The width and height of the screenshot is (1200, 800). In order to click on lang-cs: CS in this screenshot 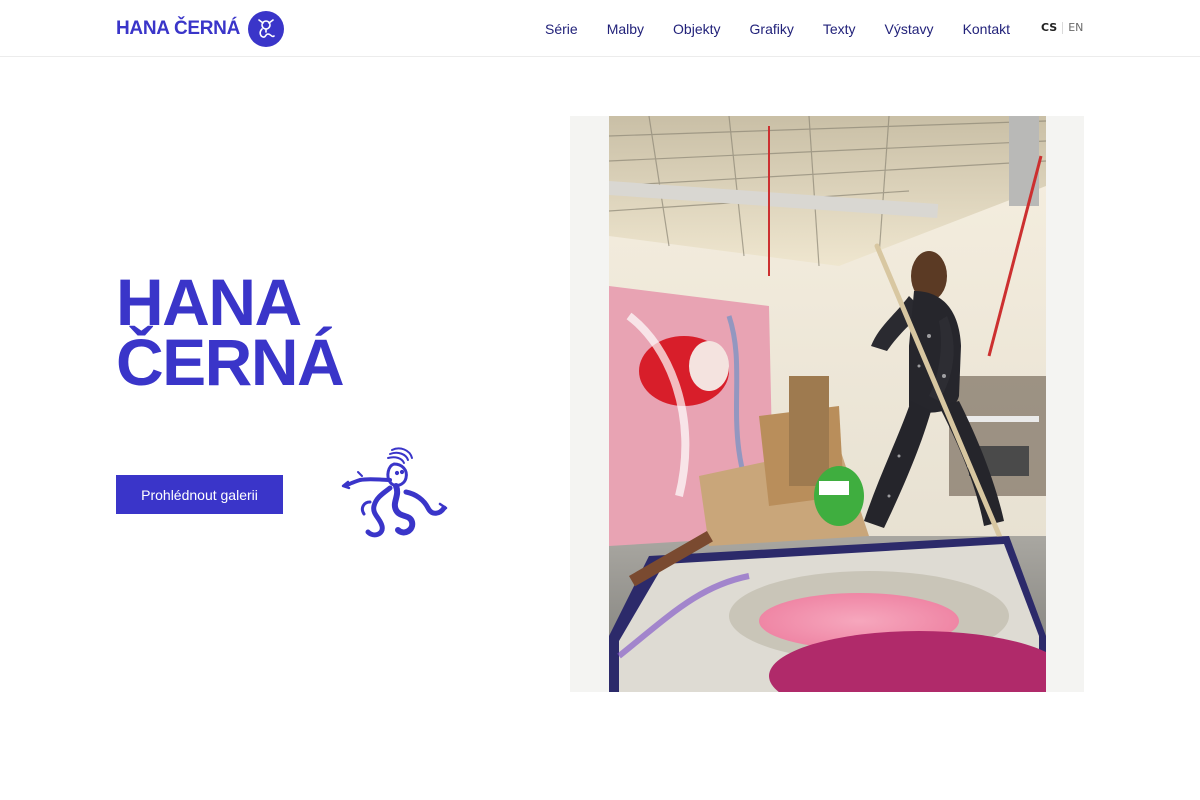, I will do `click(1049, 27)`.